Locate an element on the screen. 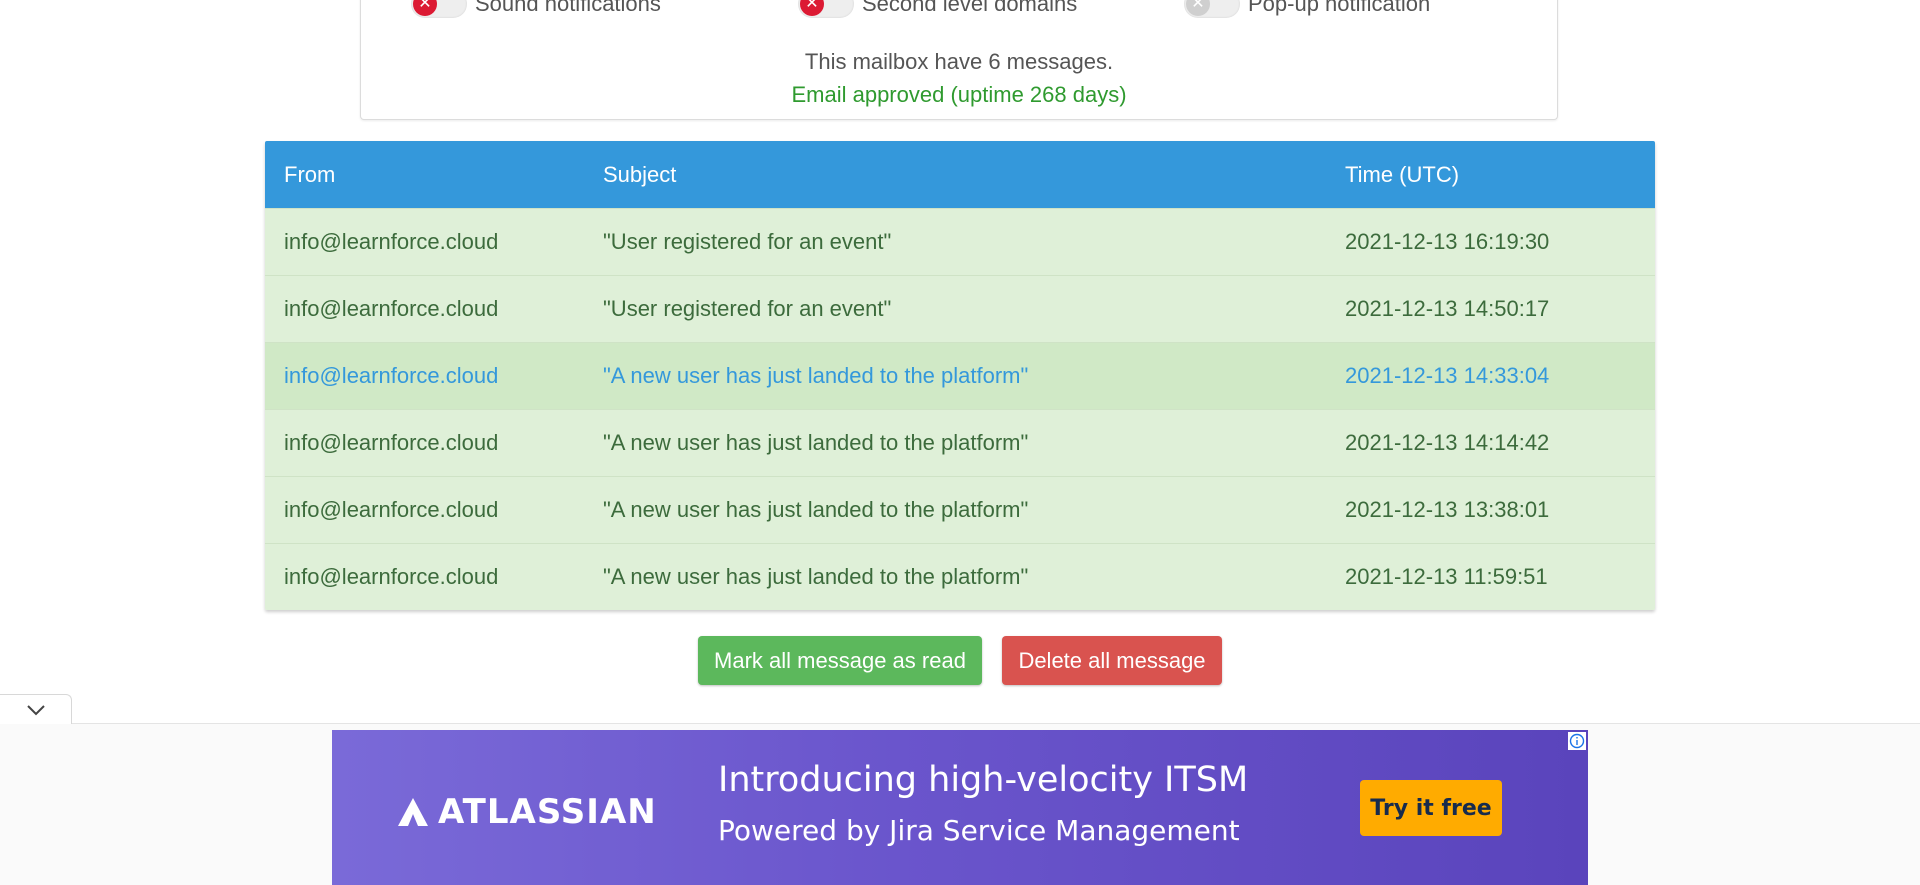  atlassian-logo-icon is located at coordinates (413, 812).